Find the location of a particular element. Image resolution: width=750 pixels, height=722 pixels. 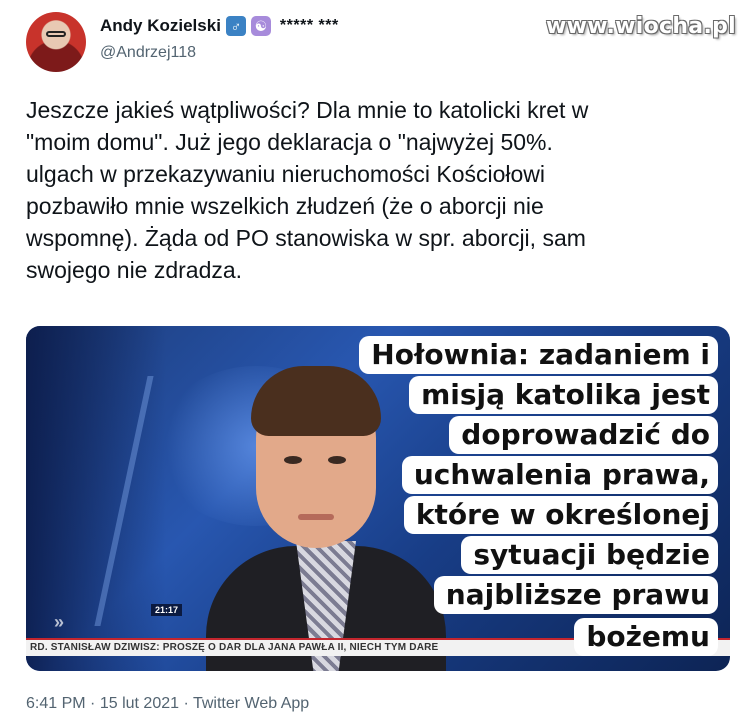

caption-line: Hołownia: zadaniem i is located at coordinates (538, 355).